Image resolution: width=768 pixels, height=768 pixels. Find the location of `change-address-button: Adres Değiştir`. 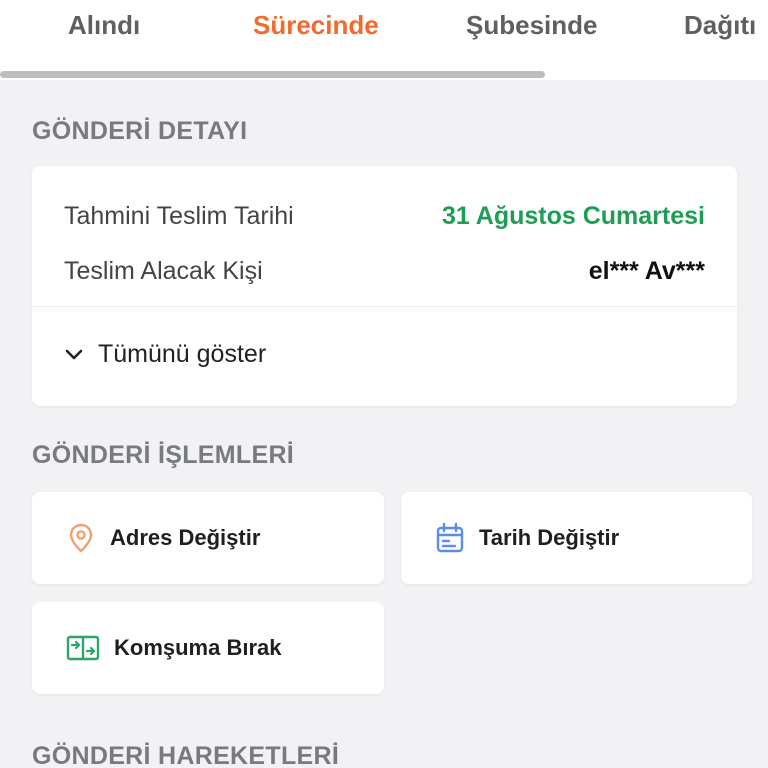

change-address-button: Adres Değiştir is located at coordinates (208, 538).